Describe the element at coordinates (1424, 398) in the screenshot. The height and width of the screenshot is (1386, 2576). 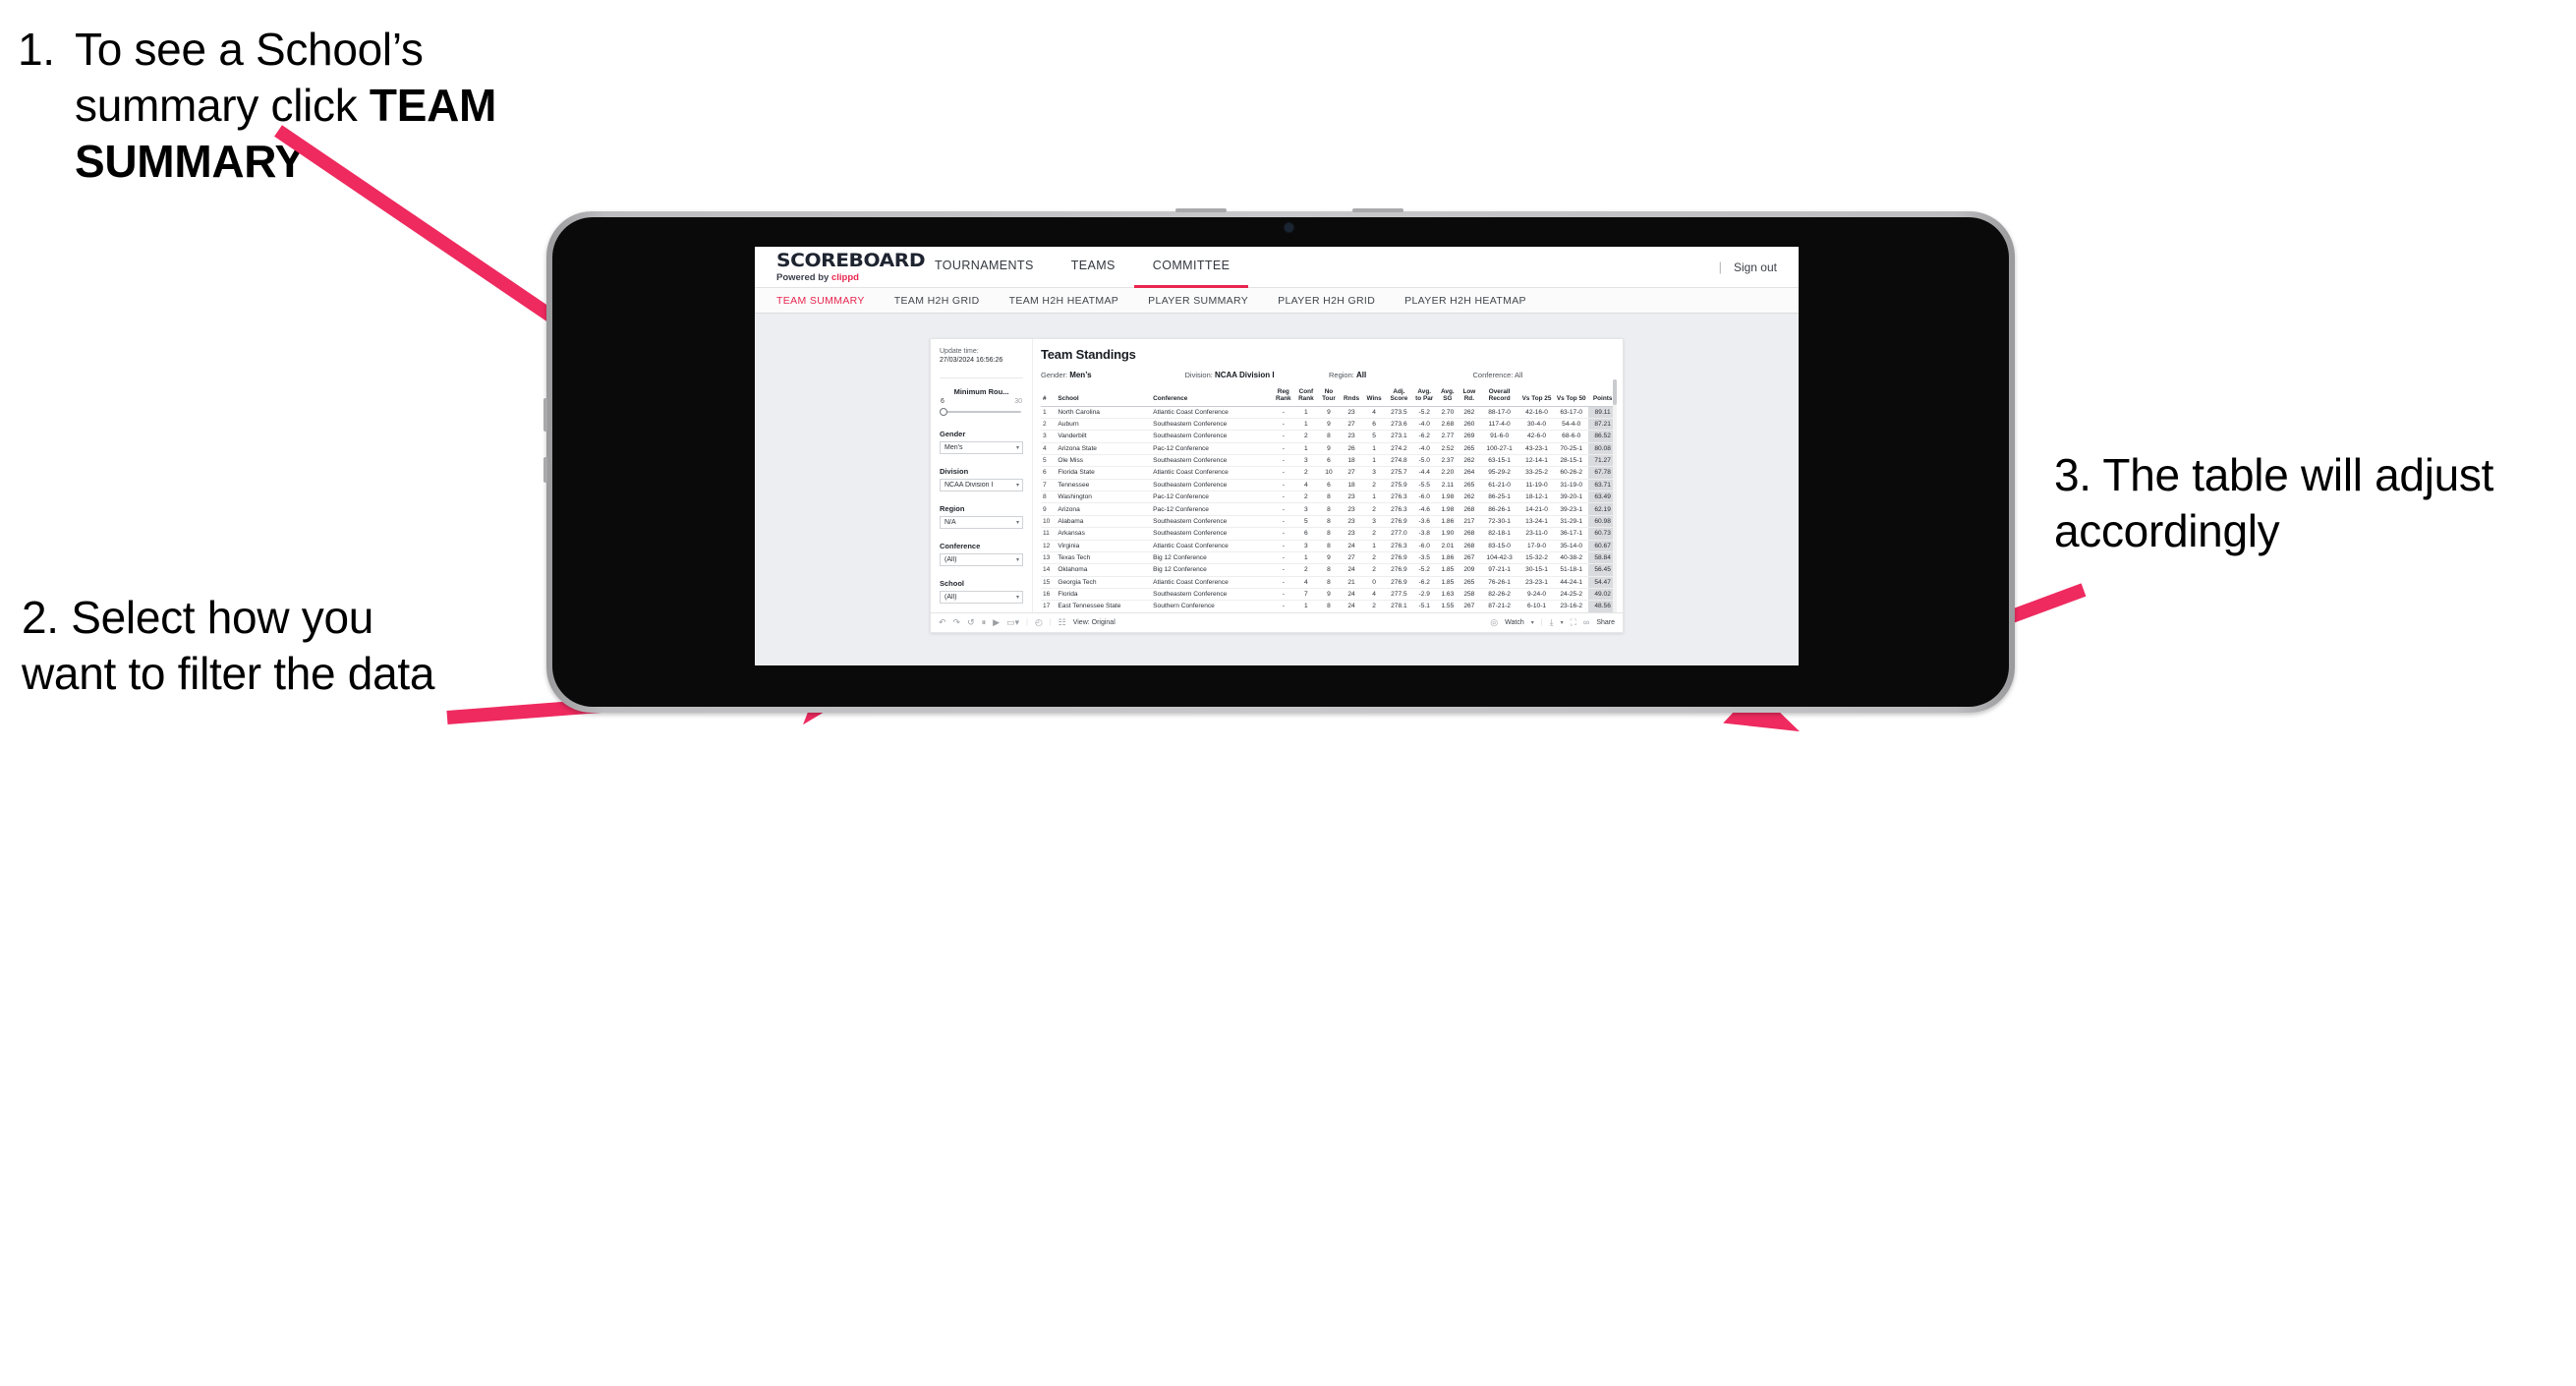
I see `table-header-avg-to-par: Avg. to Par` at that location.